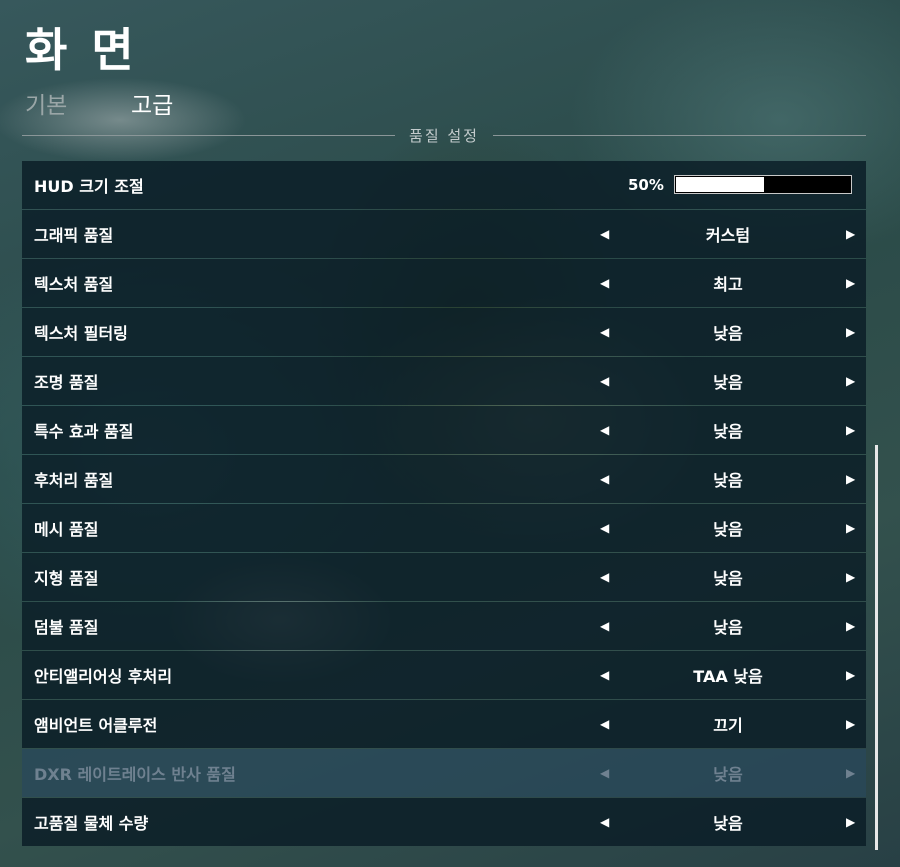  I want to click on setting-row: 특수 효과 품질 ◀ 낮음 ▶, so click(444, 430).